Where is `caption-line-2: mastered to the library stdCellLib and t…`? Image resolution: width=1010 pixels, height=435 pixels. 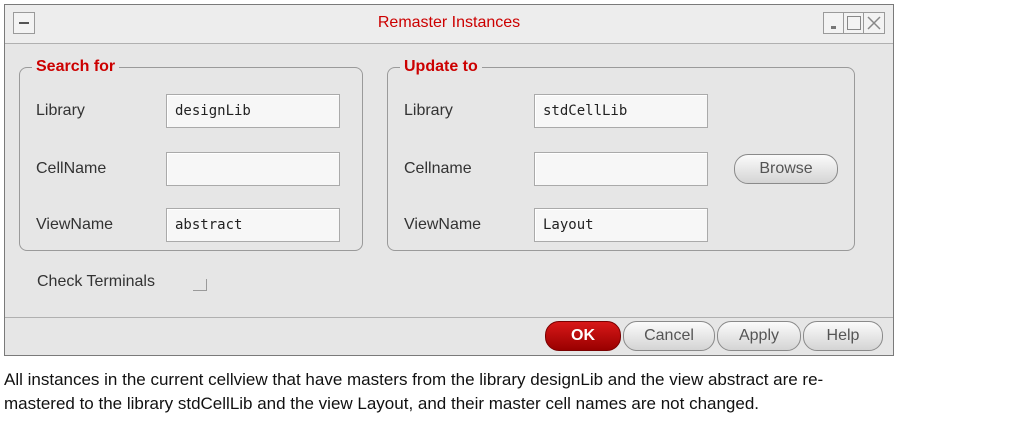
caption-line-2: mastered to the library stdCellLib and t… is located at coordinates (382, 403).